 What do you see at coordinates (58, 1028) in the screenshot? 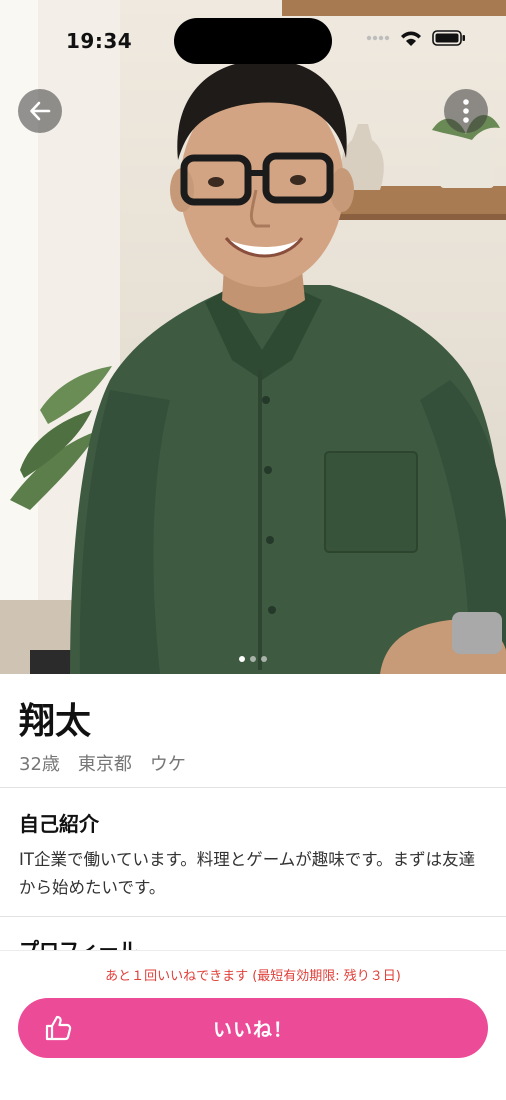
I see `thumbs-up-icon` at bounding box center [58, 1028].